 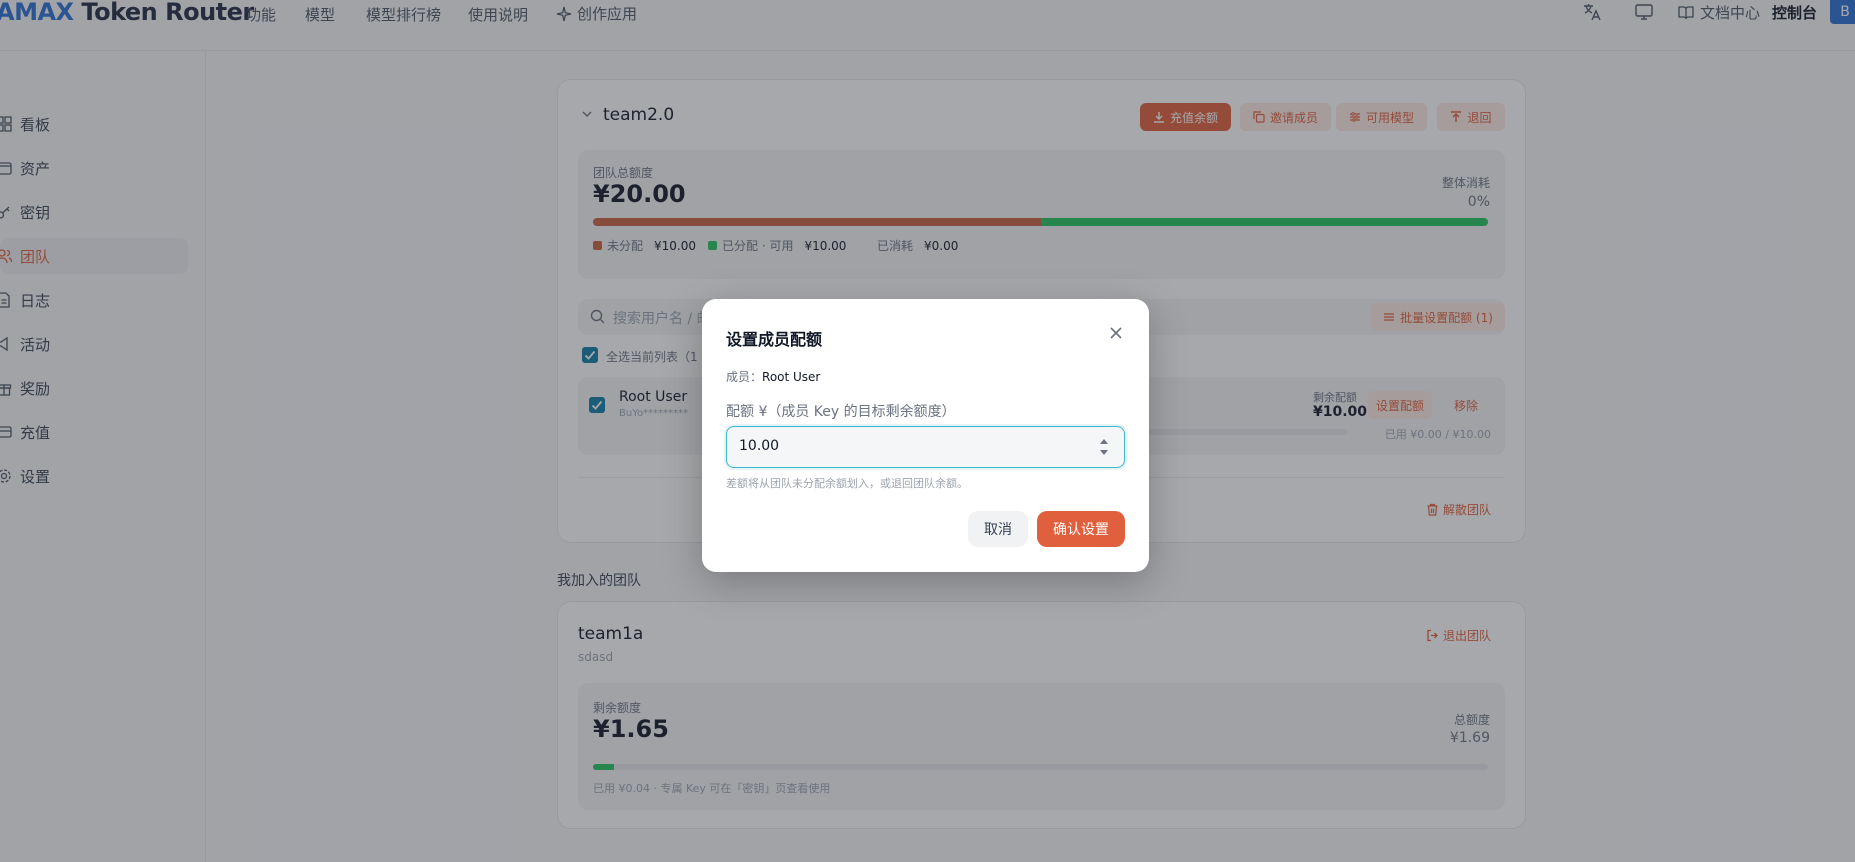 What do you see at coordinates (841, 412) in the screenshot?
I see `quota-field-label: 配额 ¥（成员 Key 的目标剩余额度）` at bounding box center [841, 412].